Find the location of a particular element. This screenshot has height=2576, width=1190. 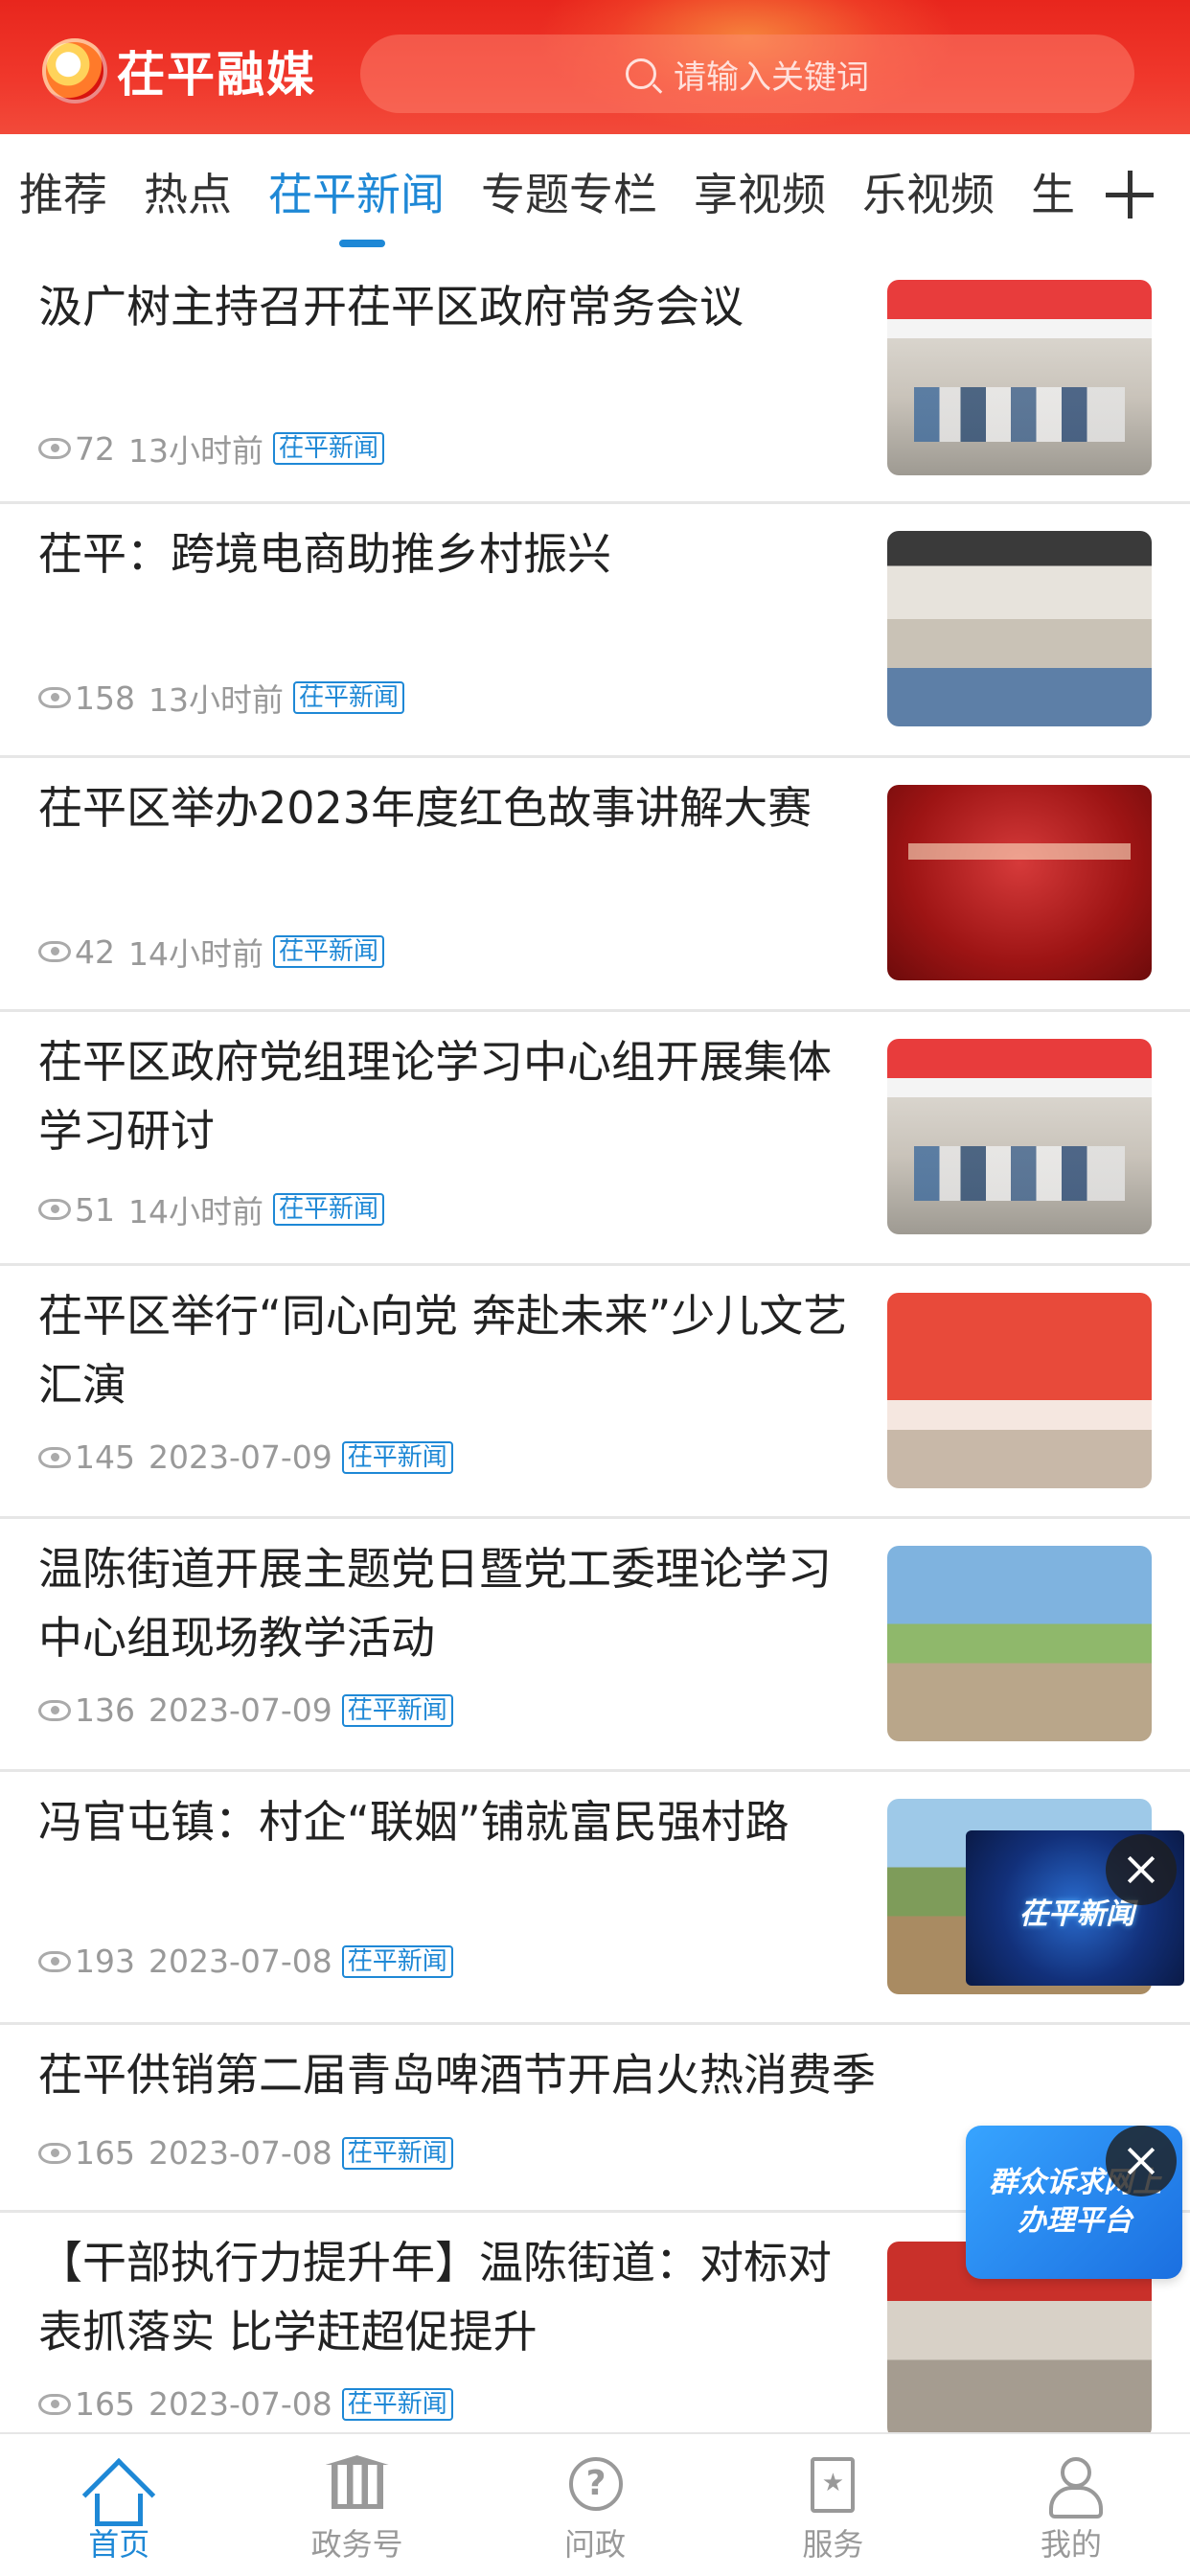

add-channel-icon is located at coordinates (1130, 194).